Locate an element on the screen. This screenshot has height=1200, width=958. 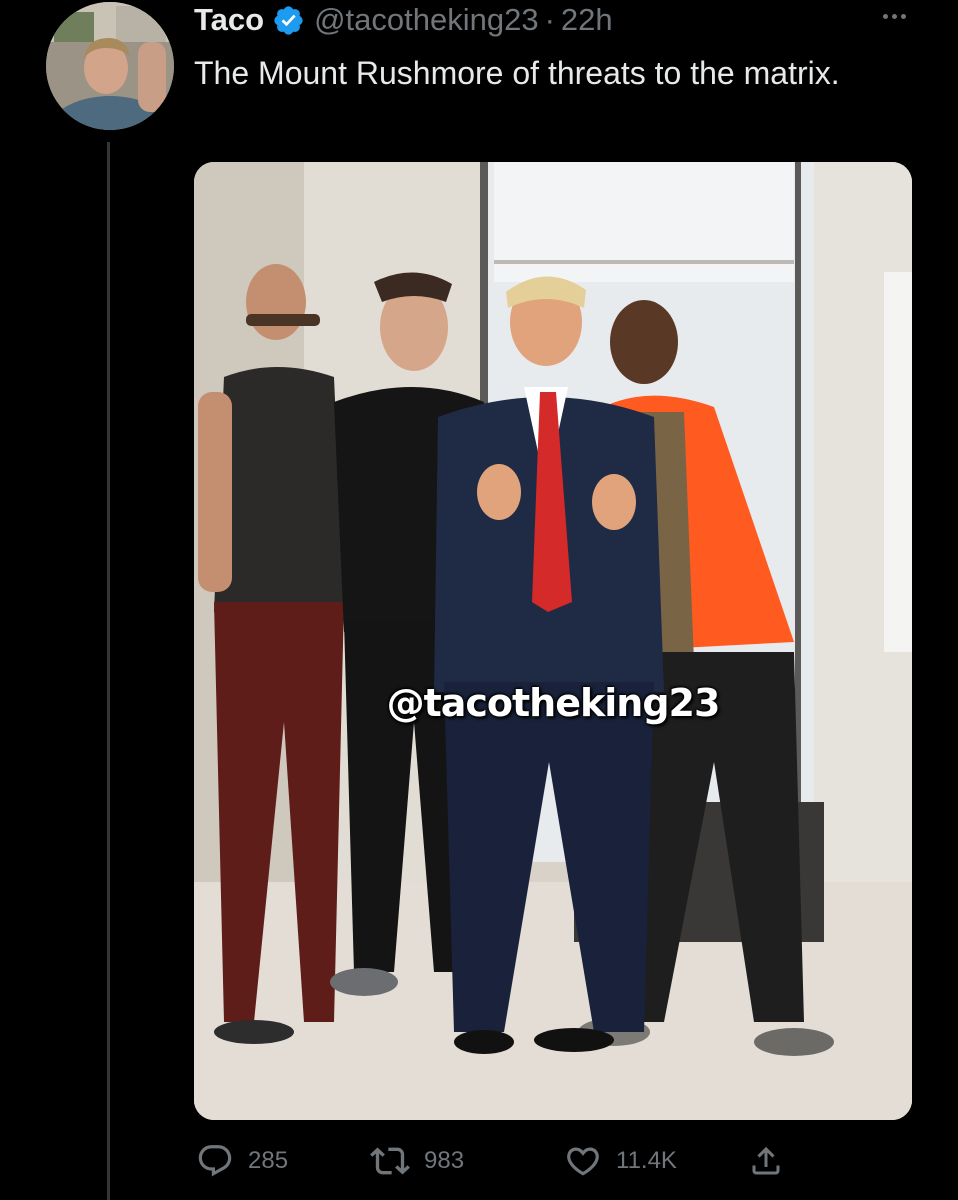
reply-count: 285 is located at coordinates (268, 1160).